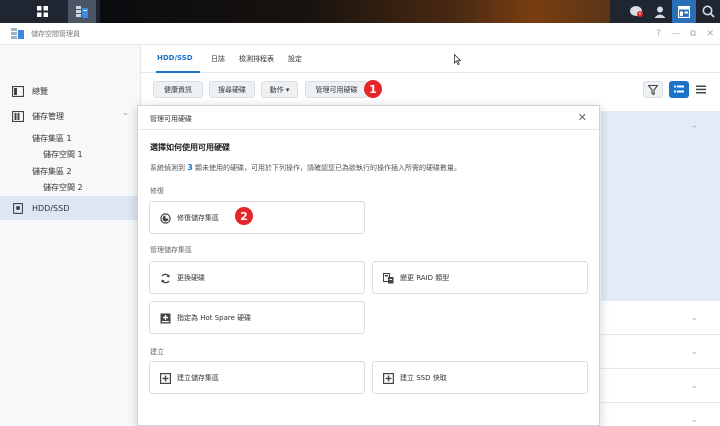 This screenshot has width=720, height=426. I want to click on hot-spare-option: 指定為 Hot Spare 硬碟, so click(257, 317).